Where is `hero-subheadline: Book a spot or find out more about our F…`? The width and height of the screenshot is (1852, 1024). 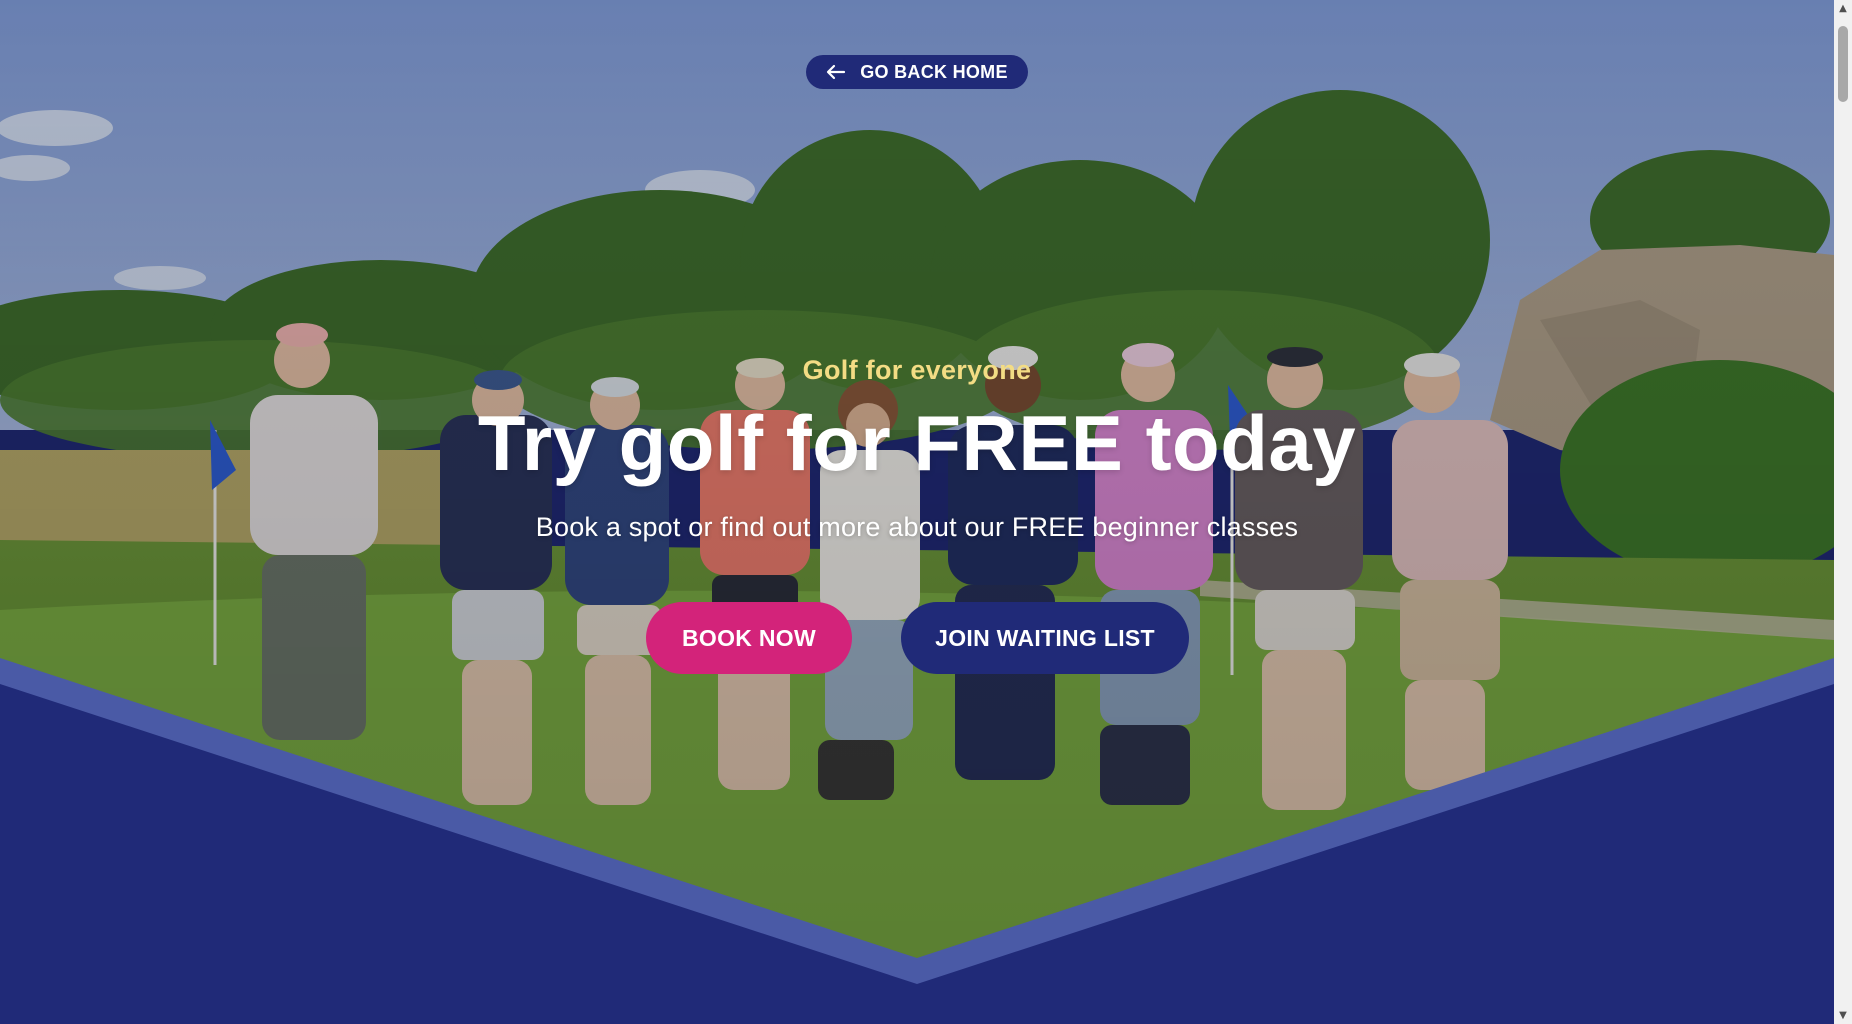
hero-subheadline: Book a spot or find out more about our F… is located at coordinates (917, 527).